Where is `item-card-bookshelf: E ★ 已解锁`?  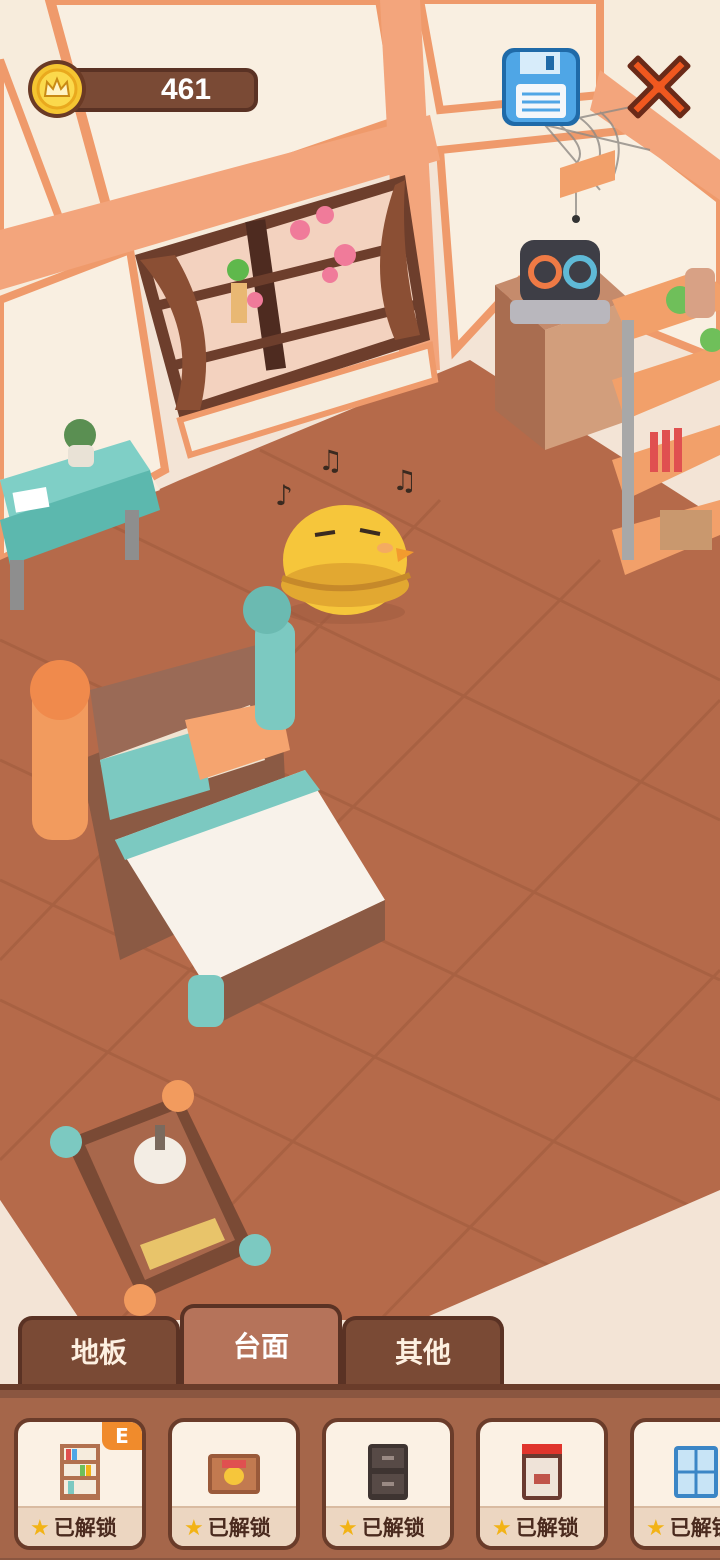 item-card-bookshelf: E ★ 已解锁 is located at coordinates (80, 1484).